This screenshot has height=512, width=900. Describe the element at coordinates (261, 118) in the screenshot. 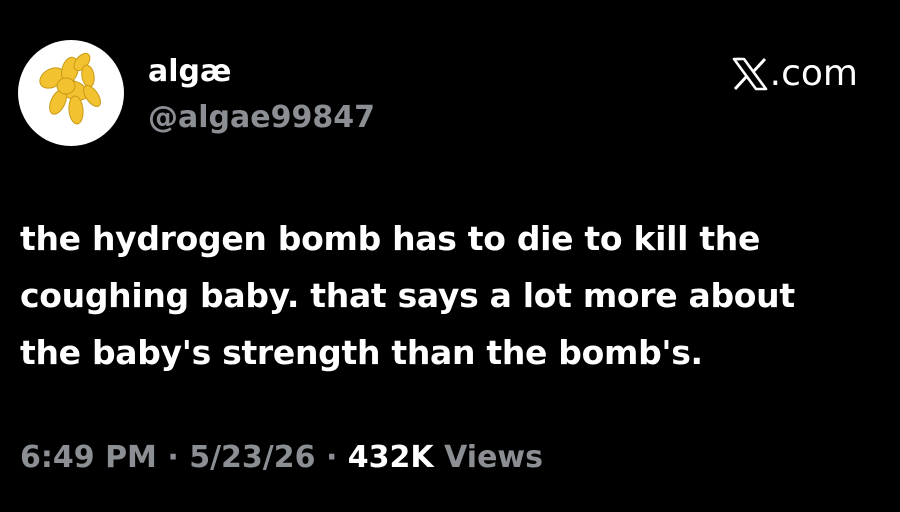

I see `user-handle: @algae99847` at that location.